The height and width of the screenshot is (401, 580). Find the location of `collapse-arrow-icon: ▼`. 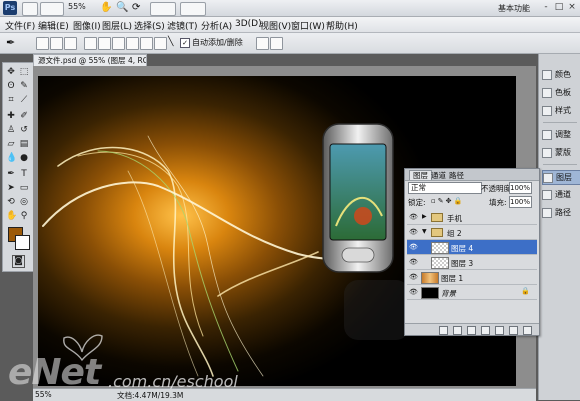

collapse-arrow-icon: ▼ is located at coordinates (424, 231).